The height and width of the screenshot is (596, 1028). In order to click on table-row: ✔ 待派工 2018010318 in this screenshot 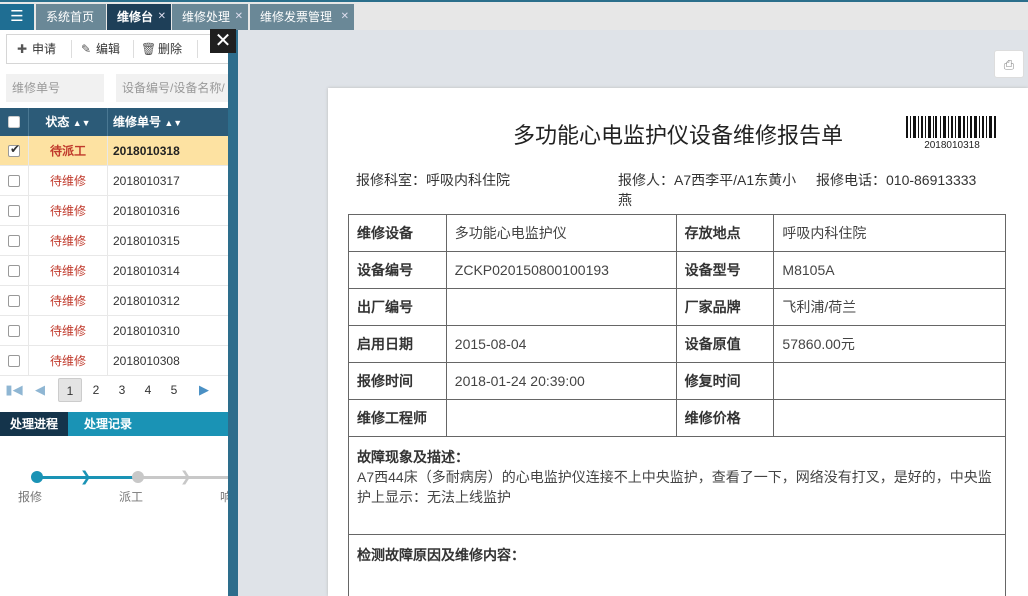, I will do `click(114, 151)`.